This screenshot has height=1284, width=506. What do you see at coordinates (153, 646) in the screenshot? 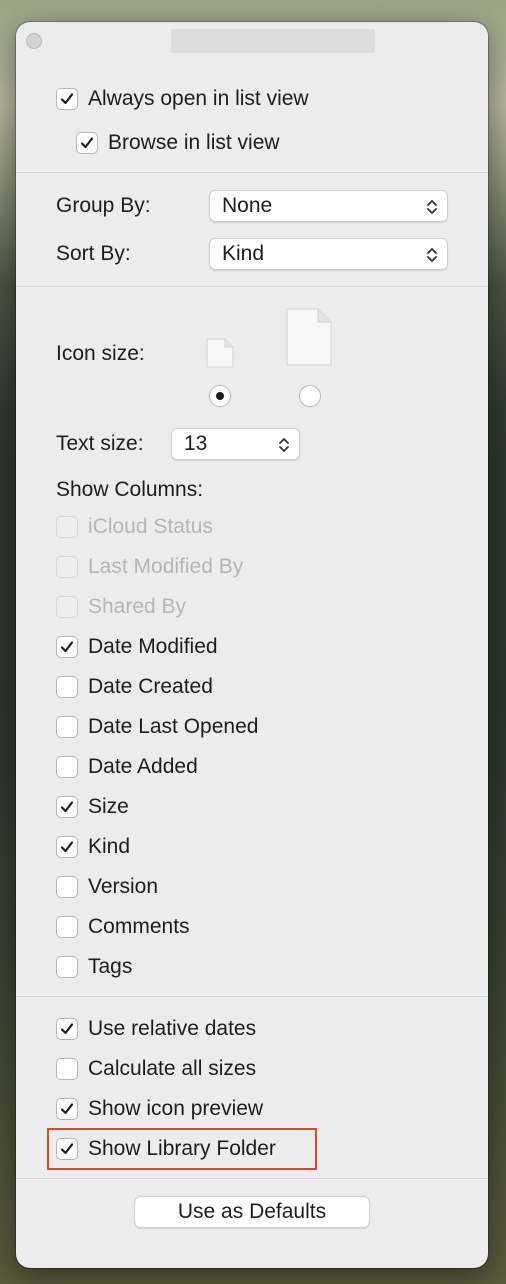
I see `option-label: Date Modified` at bounding box center [153, 646].